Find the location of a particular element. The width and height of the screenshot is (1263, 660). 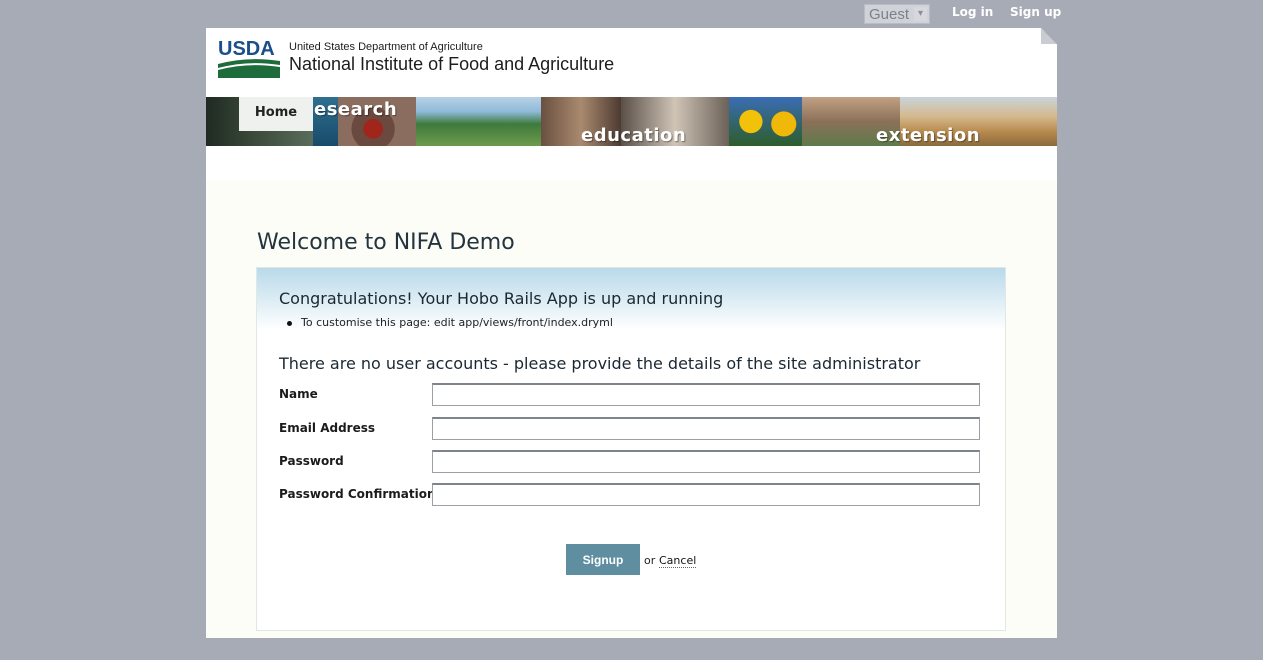

tab-home: Home is located at coordinates (276, 114).